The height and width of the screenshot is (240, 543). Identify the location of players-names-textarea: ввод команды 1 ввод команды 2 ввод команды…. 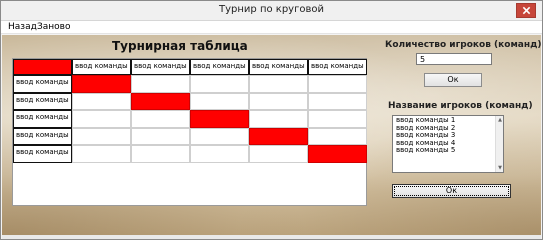
(448, 144).